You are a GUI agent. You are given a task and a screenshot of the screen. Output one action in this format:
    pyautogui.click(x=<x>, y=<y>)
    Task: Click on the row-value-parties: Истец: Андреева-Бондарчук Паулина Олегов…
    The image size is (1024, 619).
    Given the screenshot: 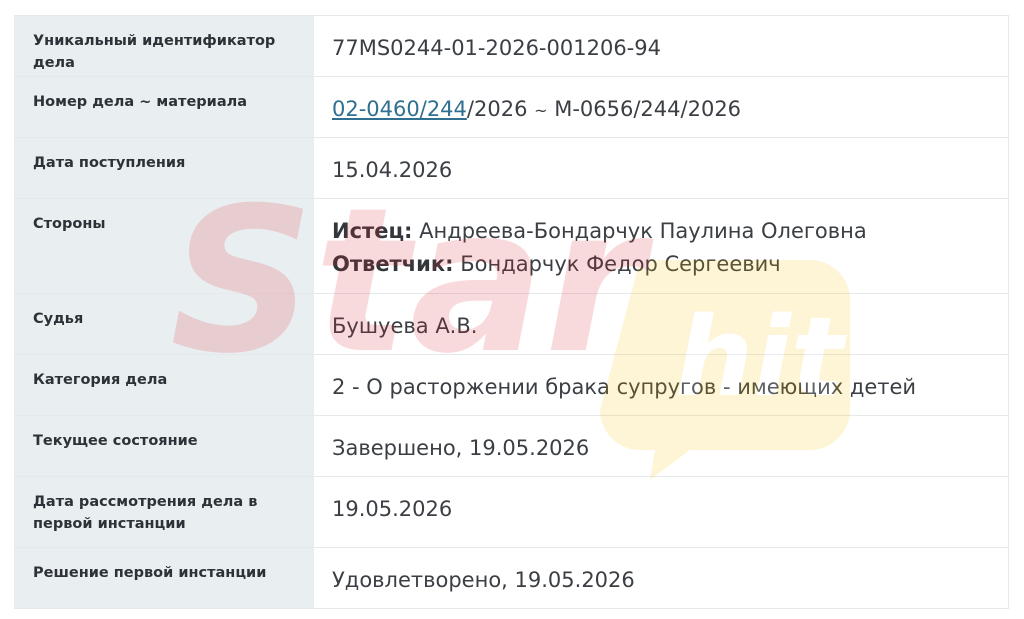 What is the action you would take?
    pyautogui.click(x=661, y=246)
    